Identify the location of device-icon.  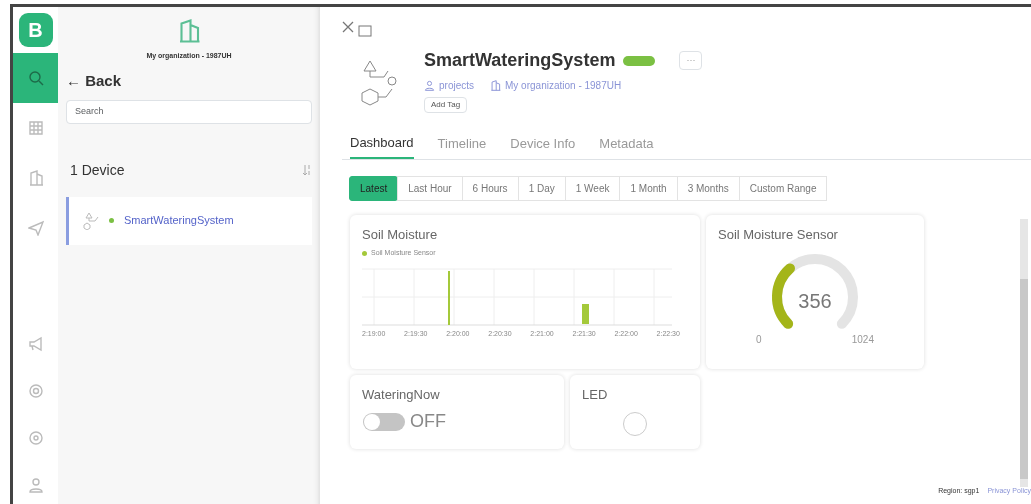
(91, 220).